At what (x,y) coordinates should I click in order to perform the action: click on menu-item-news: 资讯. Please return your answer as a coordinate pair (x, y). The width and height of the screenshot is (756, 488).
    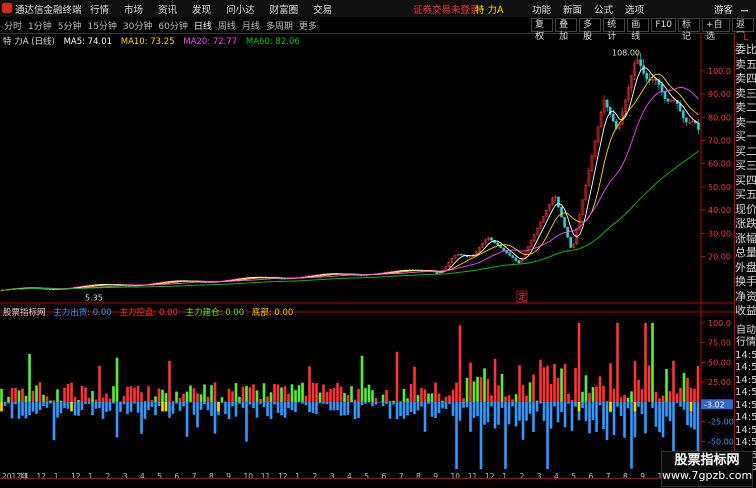
    Looking at the image, I should click on (167, 9).